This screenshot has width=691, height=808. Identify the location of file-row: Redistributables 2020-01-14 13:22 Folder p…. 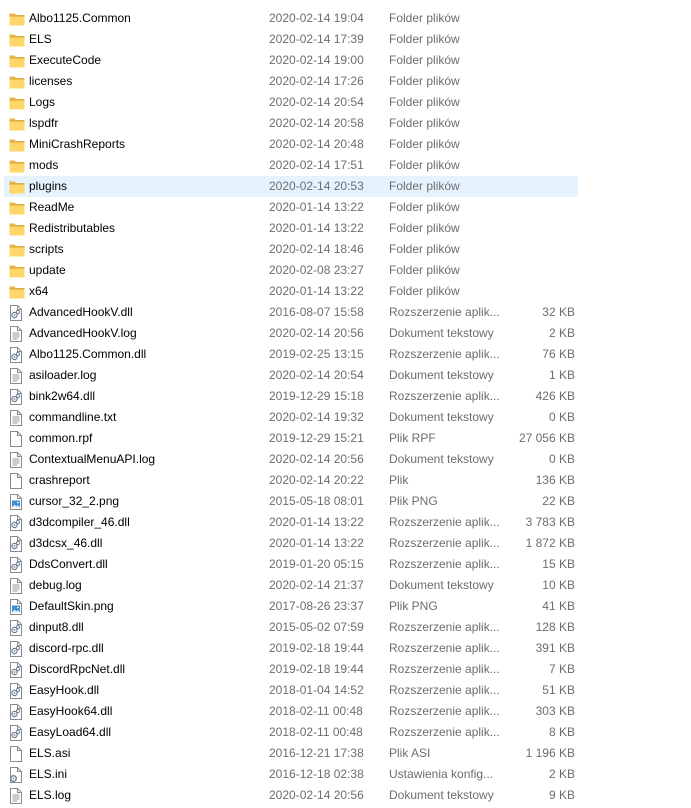
(291, 228).